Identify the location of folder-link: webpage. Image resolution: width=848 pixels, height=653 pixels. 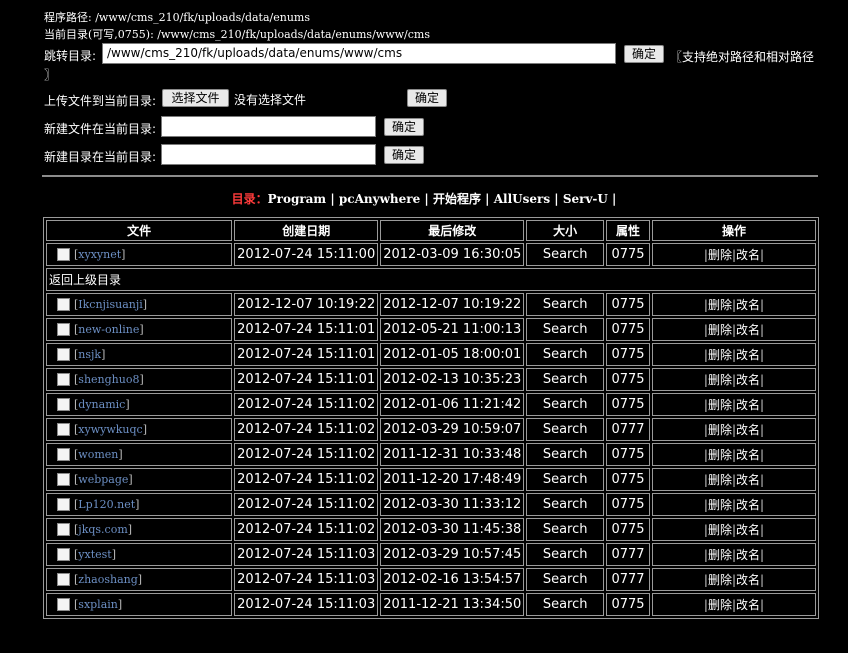
(103, 479).